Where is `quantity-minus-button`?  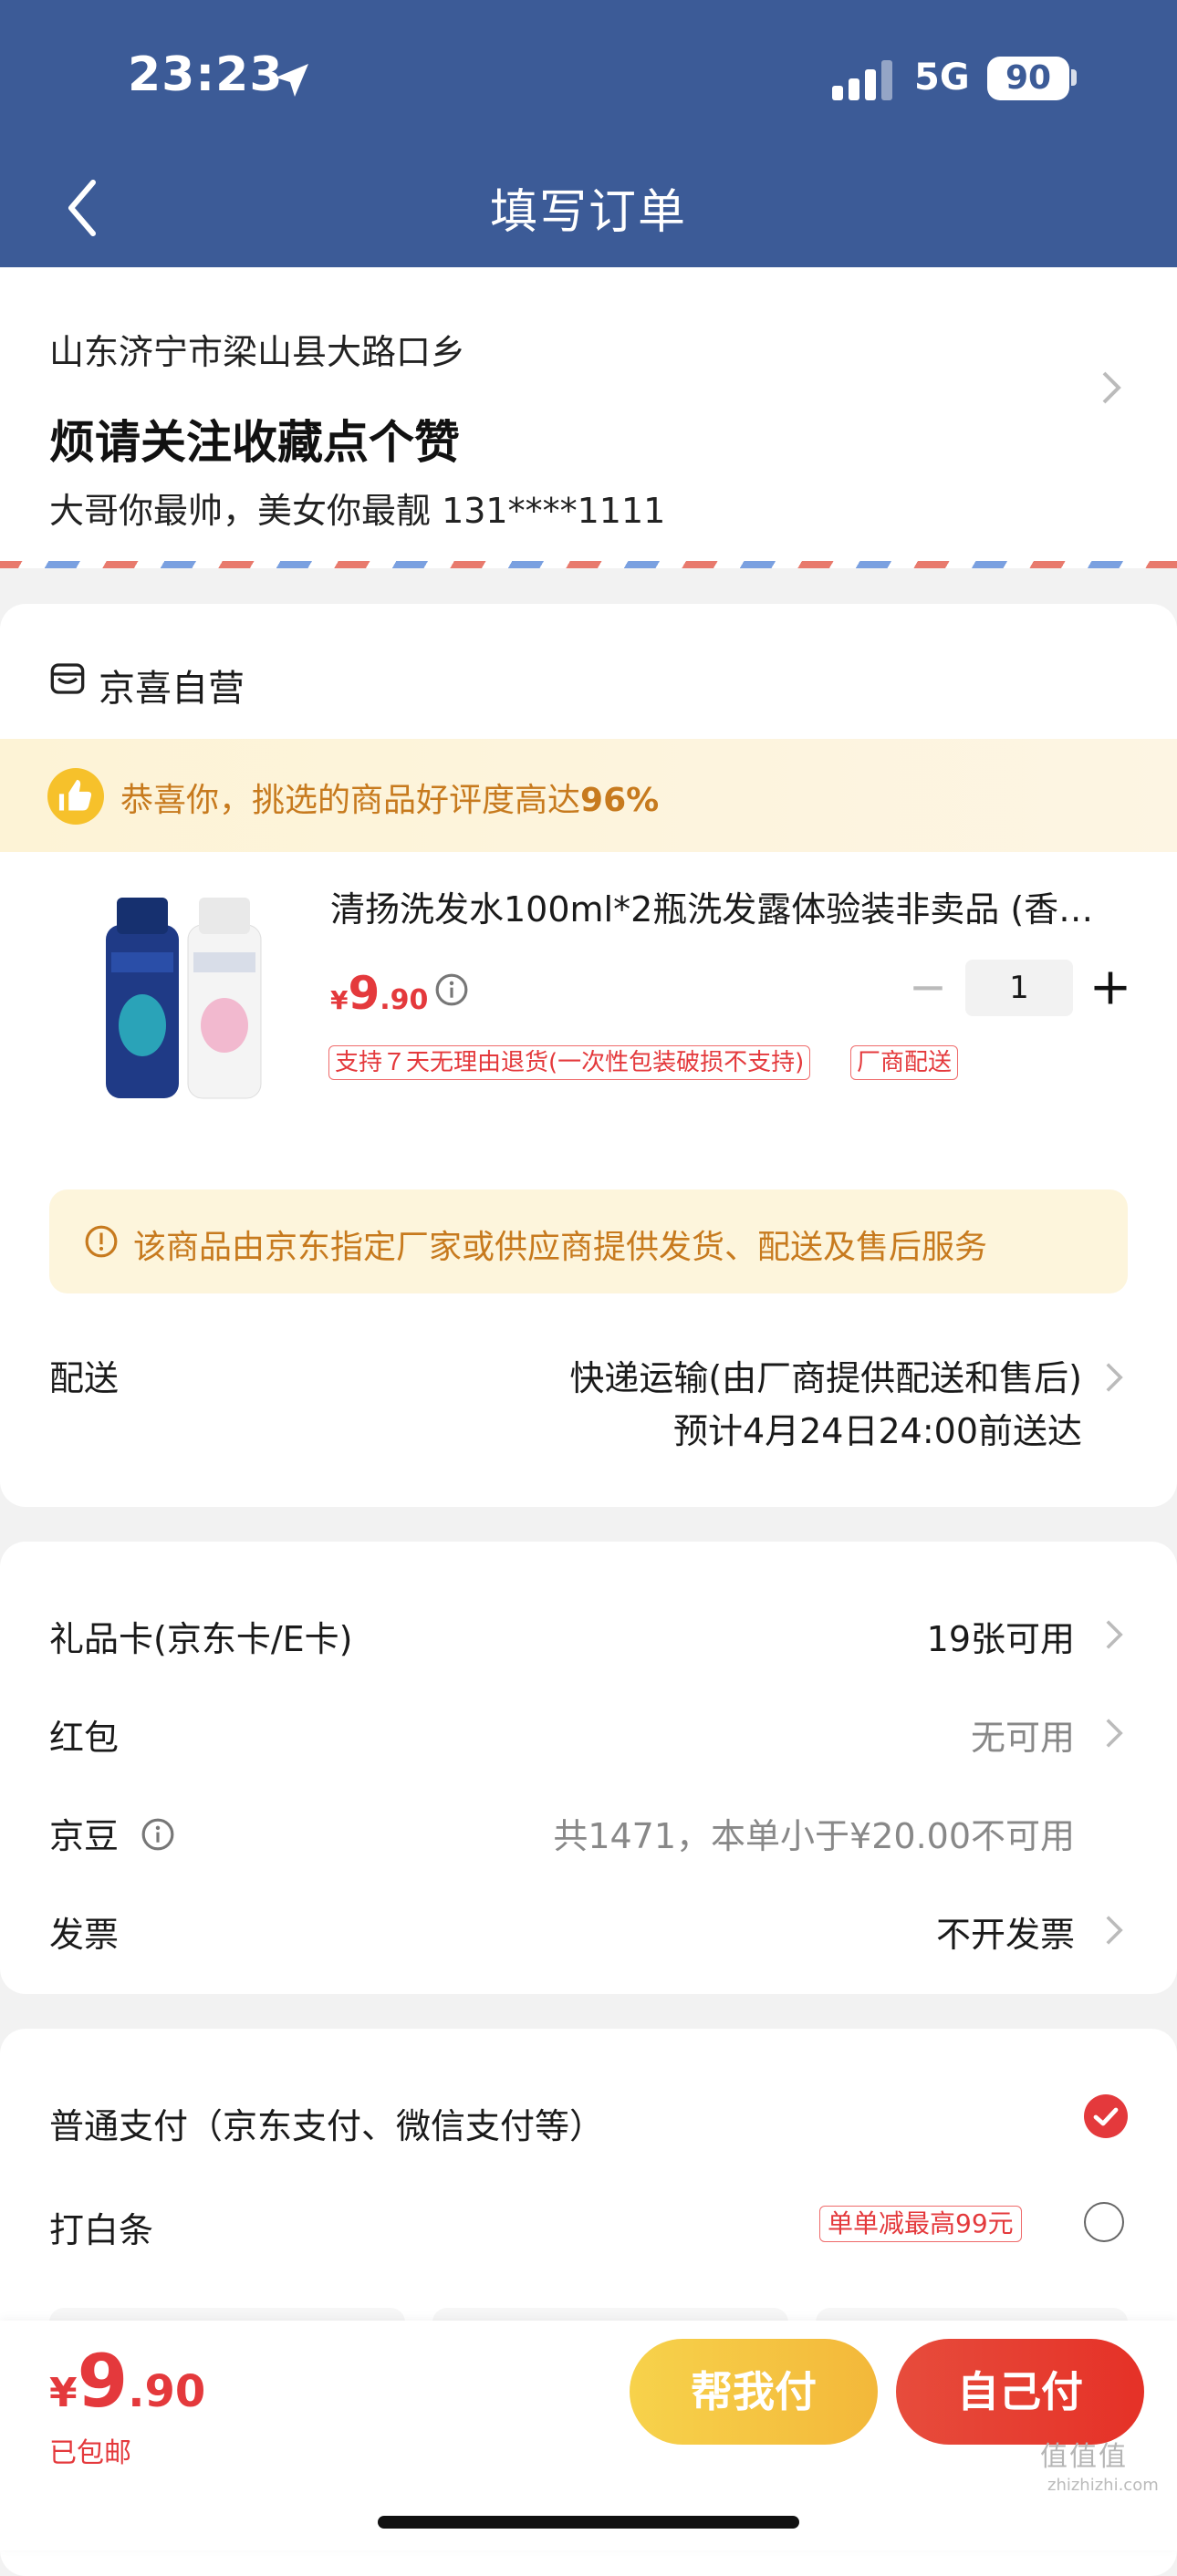 quantity-minus-button is located at coordinates (928, 988).